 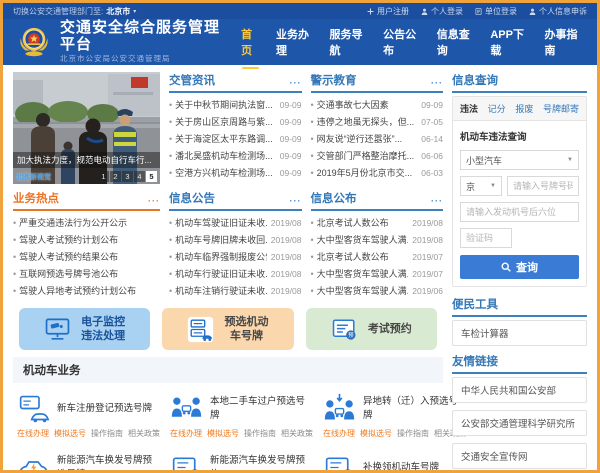 What do you see at coordinates (377, 138) in the screenshot?
I see `news-item: • 网友说“逆行还嚣张”... 06-14` at bounding box center [377, 138].